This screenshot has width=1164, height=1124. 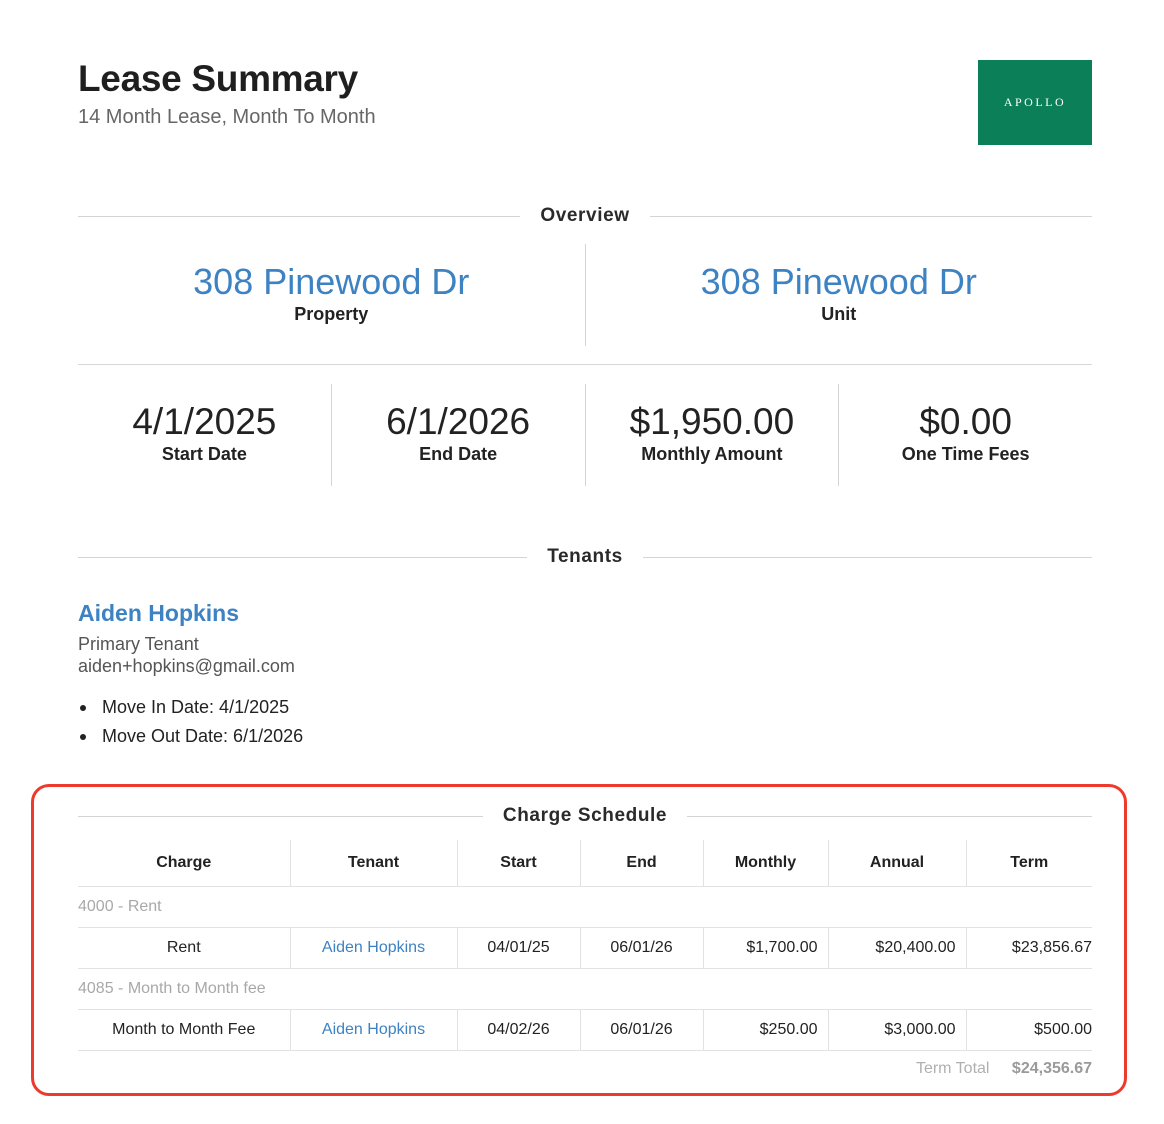 I want to click on charge-monthly: $1,700.00, so click(x=765, y=948).